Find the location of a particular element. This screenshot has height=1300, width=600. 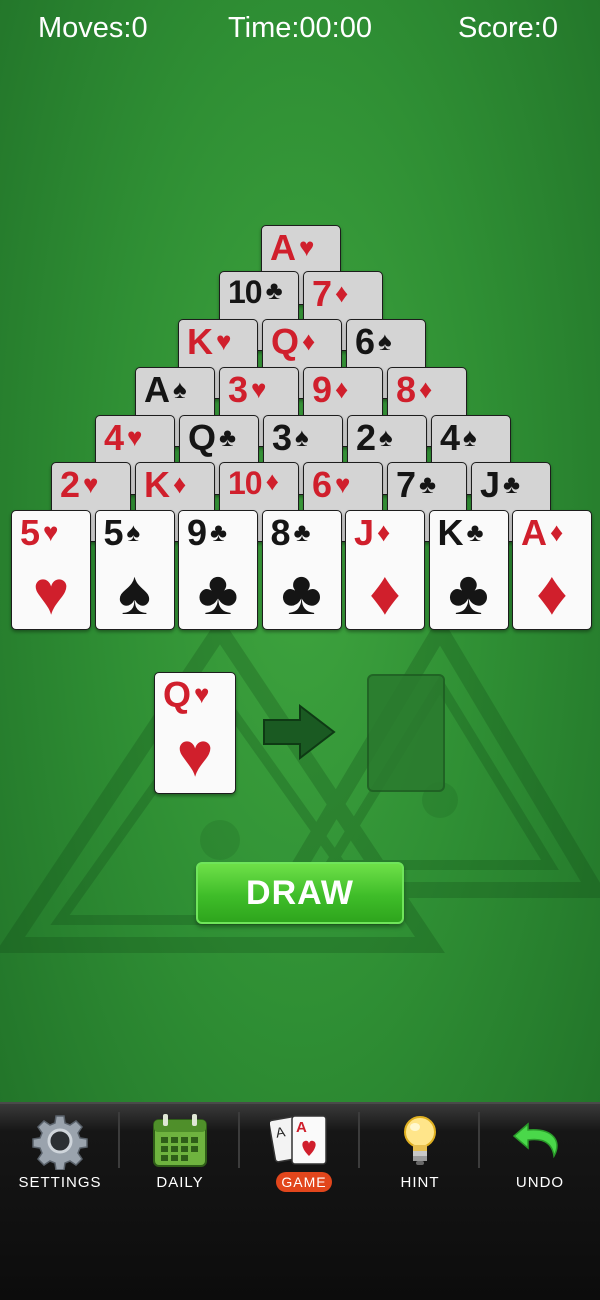

card-rank: A is located at coordinates (283, 247).